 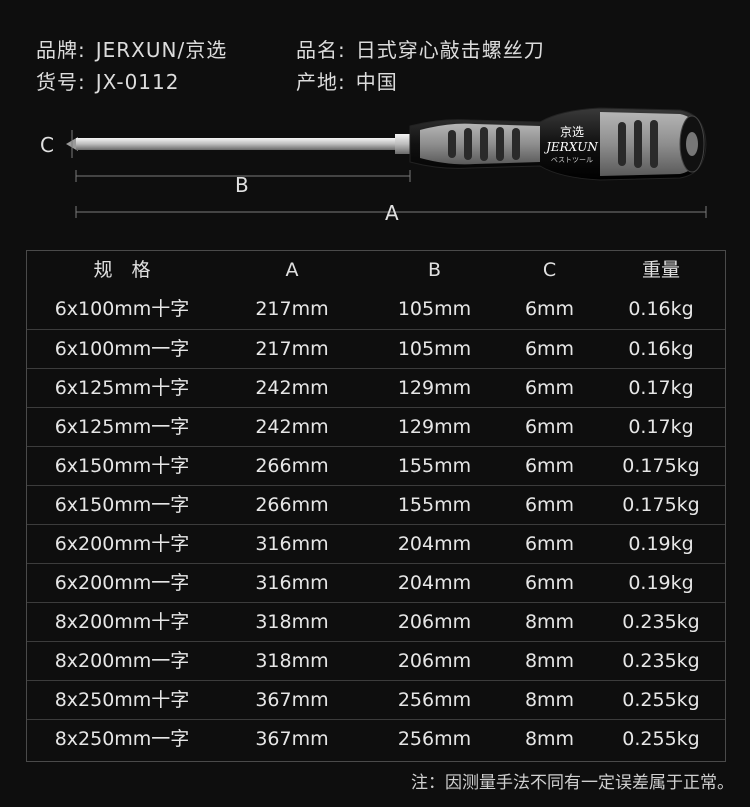 What do you see at coordinates (47, 145) in the screenshot?
I see `dim-c-label: C` at bounding box center [47, 145].